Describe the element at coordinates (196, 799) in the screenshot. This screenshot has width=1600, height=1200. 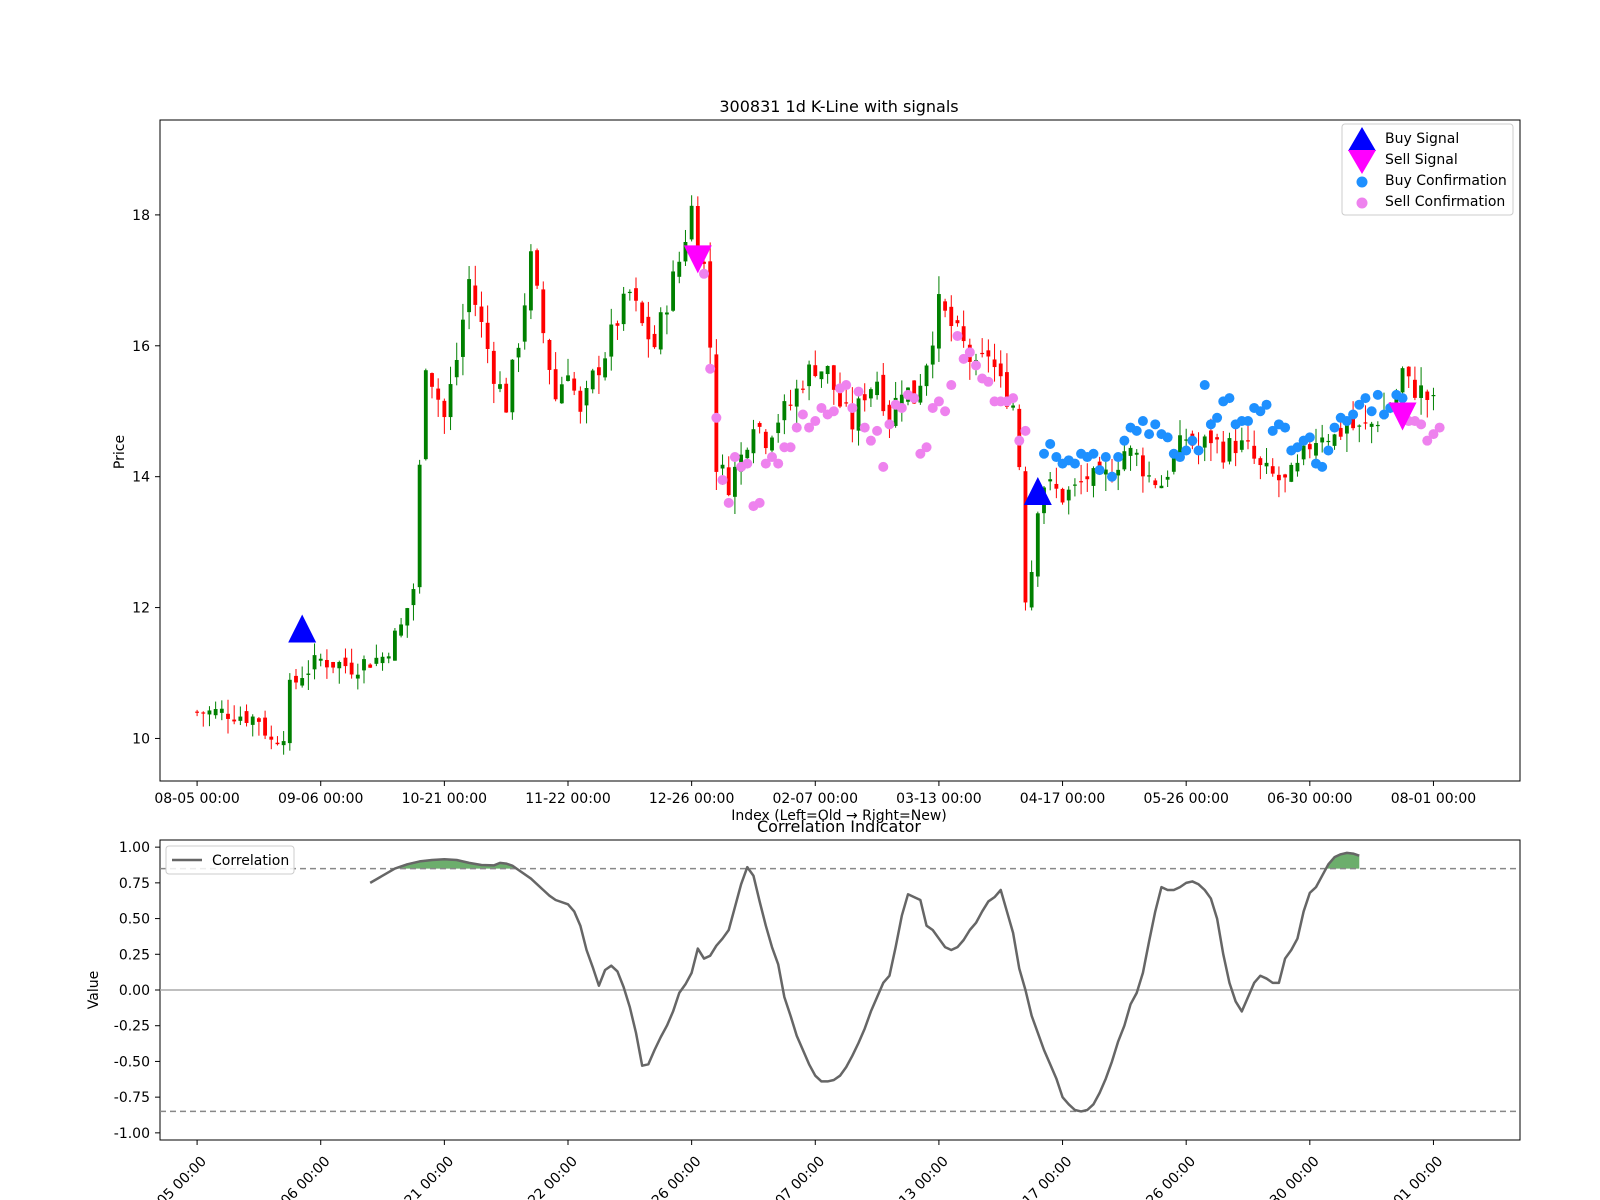
I see `kline-x-tick-label: 08-05 00:00` at that location.